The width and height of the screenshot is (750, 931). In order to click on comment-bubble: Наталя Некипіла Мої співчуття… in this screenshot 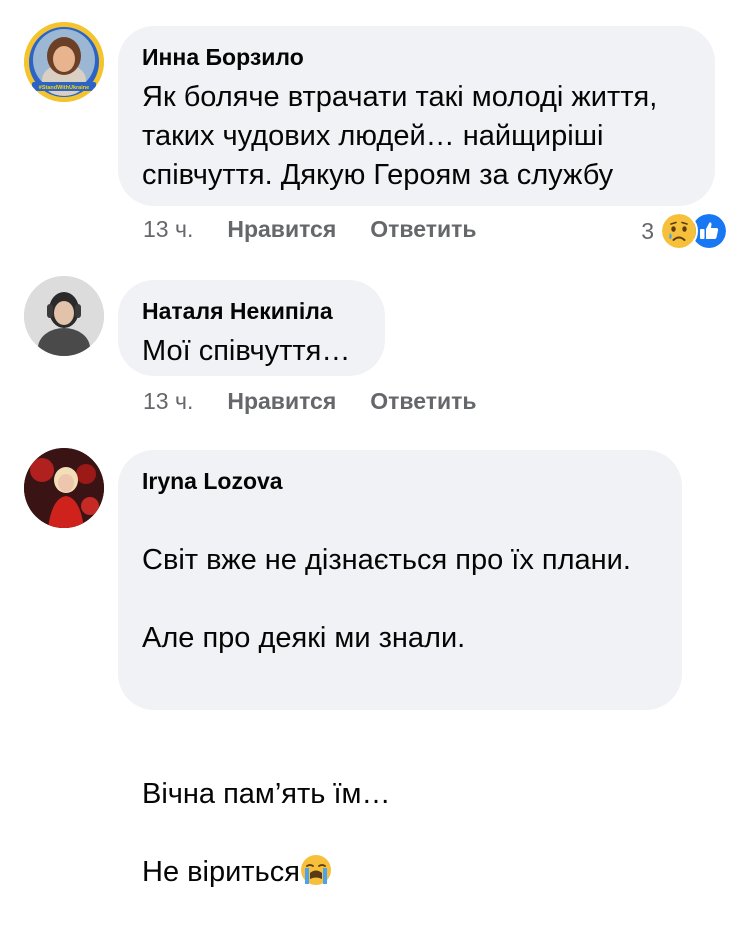, I will do `click(251, 328)`.